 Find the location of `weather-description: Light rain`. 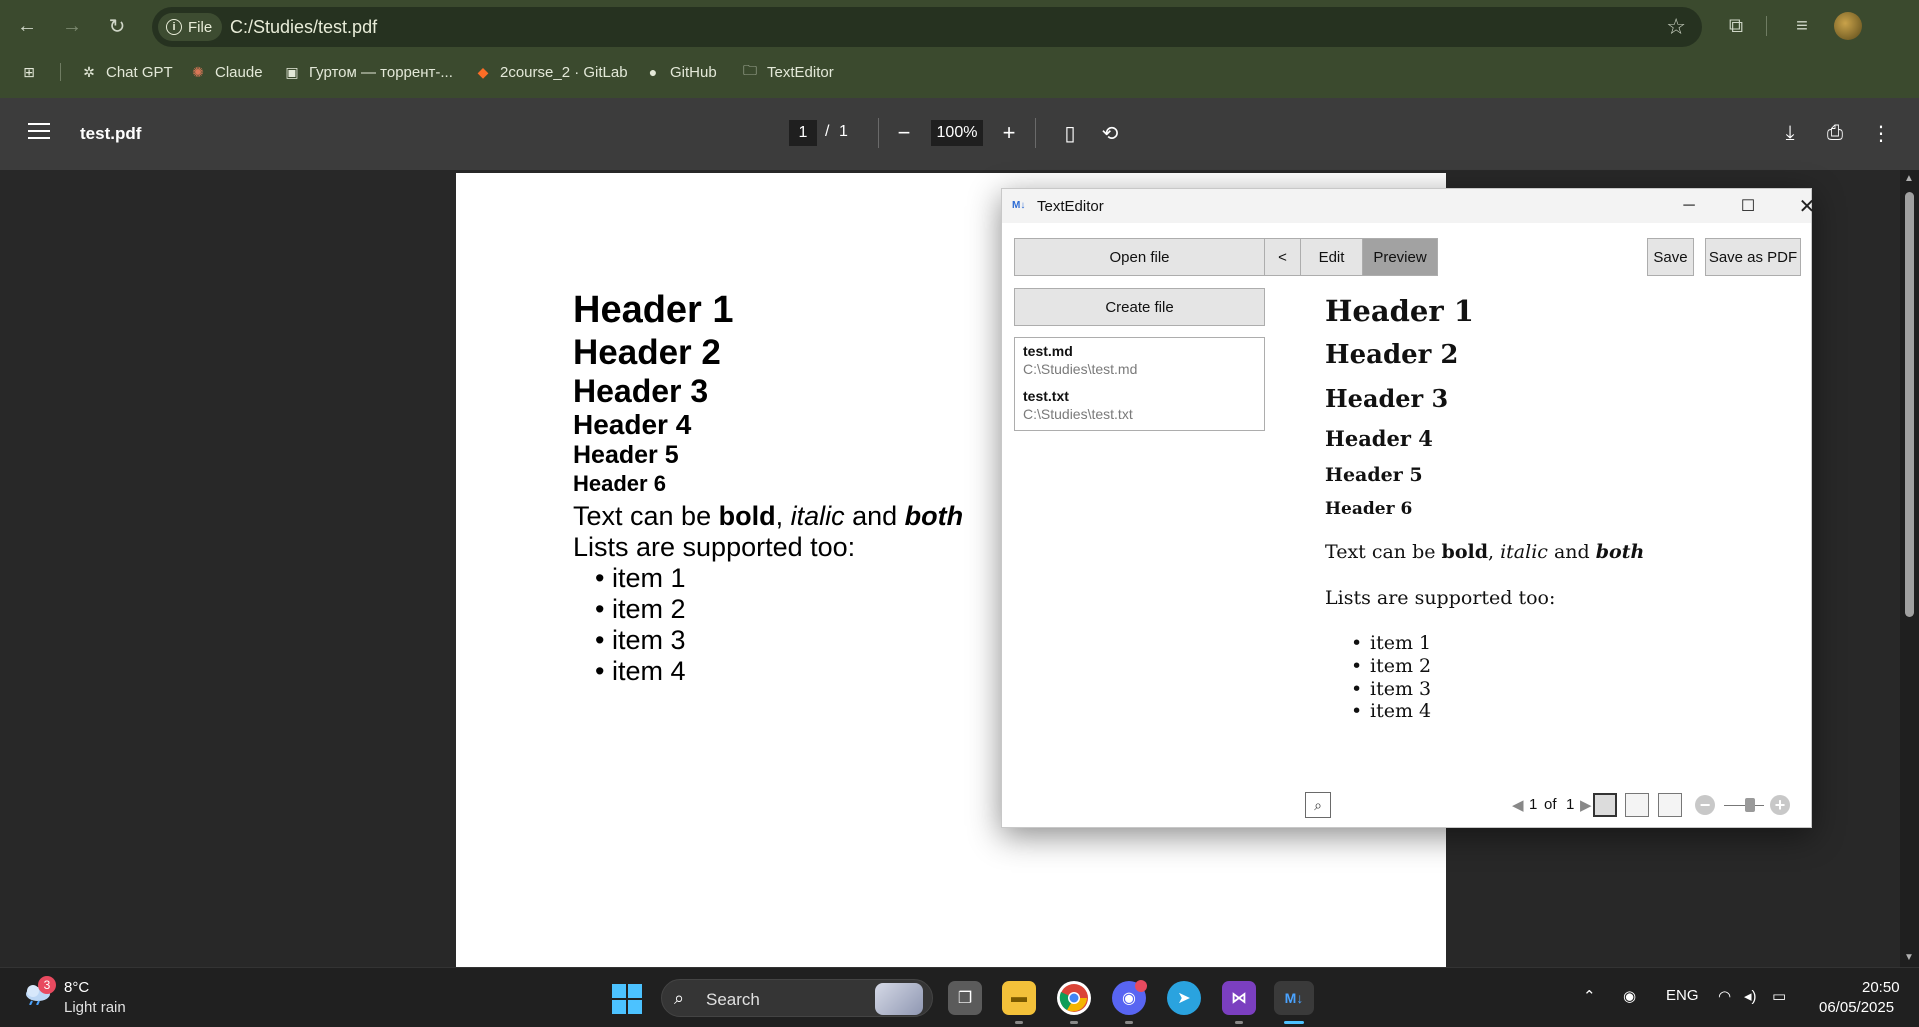

weather-description: Light rain is located at coordinates (95, 1007).